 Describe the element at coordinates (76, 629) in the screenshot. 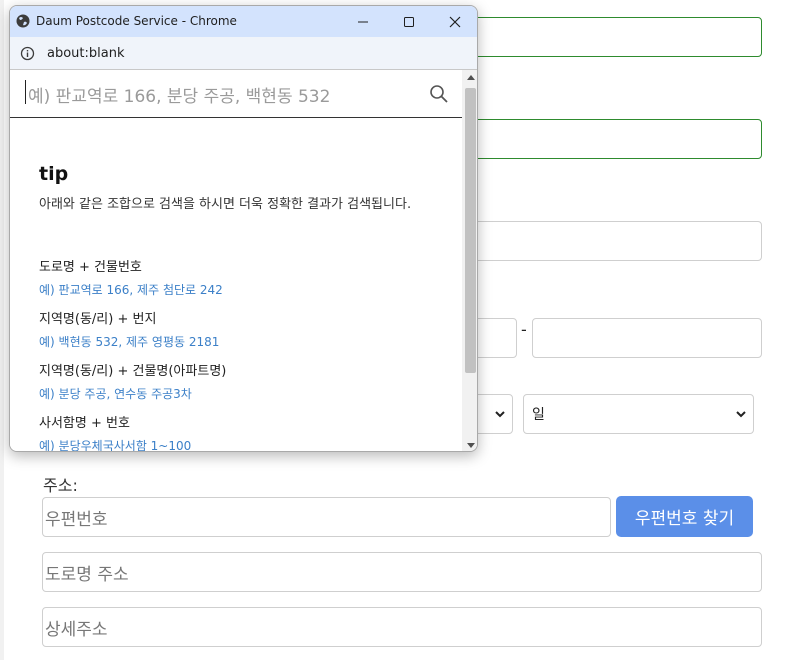

I see `detail-address-placeholder: 상세주소` at that location.